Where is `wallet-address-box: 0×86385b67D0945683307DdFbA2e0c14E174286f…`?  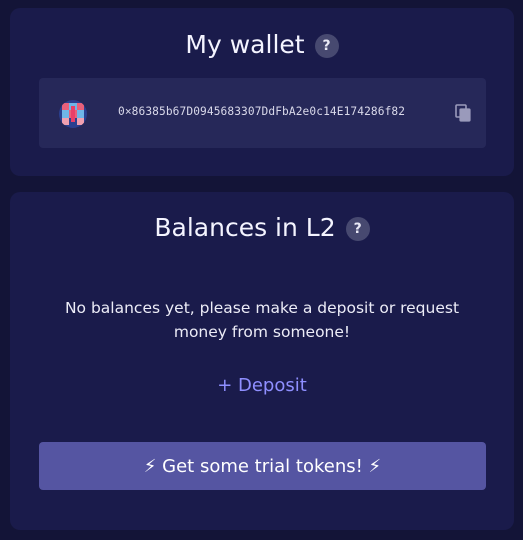 wallet-address-box: 0×86385b67D0945683307DdFbA2e0c14E174286f… is located at coordinates (262, 113).